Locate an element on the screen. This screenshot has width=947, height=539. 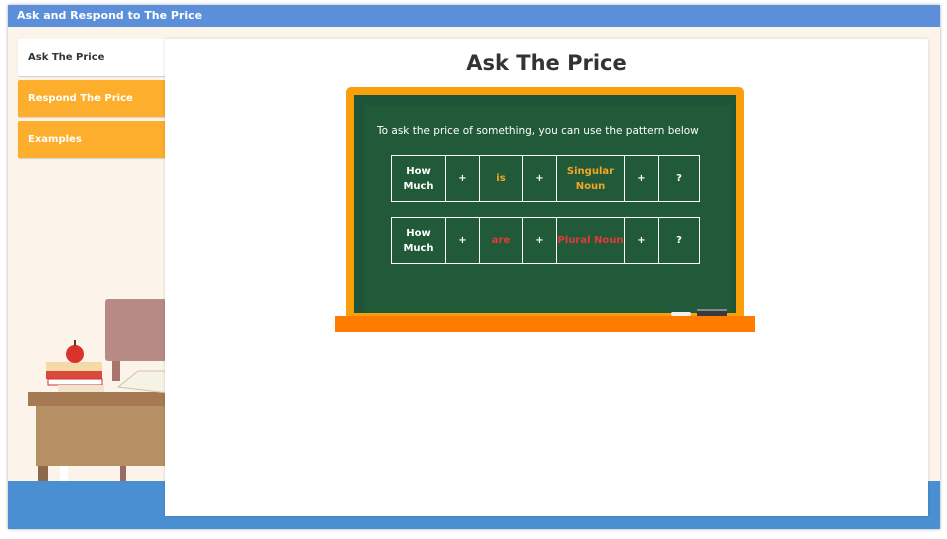
tab-list: Ask The Price Respond The Price Examples is located at coordinates (92, 100).